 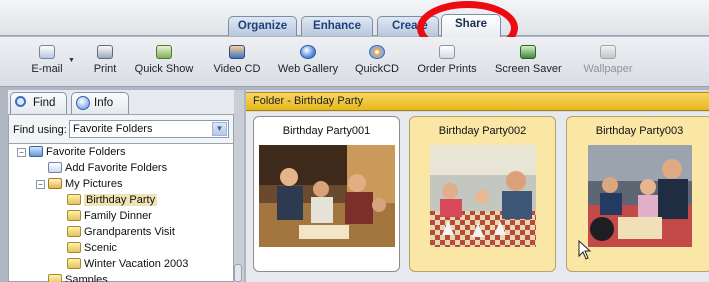 I want to click on quickcd-button: QuickCD, so click(x=377, y=63).